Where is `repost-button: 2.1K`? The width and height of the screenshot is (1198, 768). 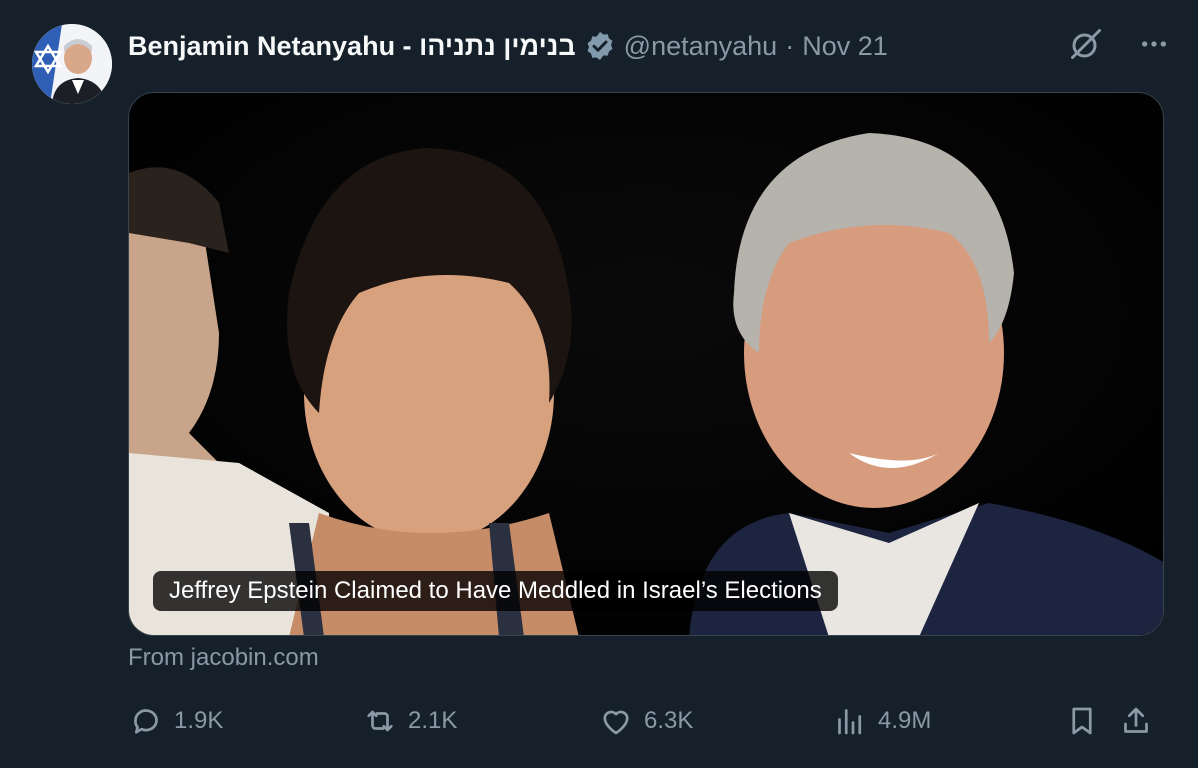
repost-button: 2.1K is located at coordinates (409, 721).